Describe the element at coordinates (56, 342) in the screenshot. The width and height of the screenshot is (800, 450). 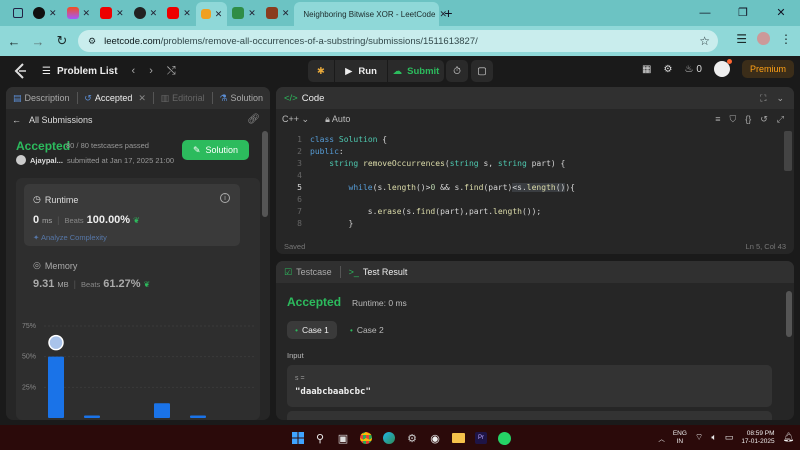
I see `user-position-avatar-marker` at that location.